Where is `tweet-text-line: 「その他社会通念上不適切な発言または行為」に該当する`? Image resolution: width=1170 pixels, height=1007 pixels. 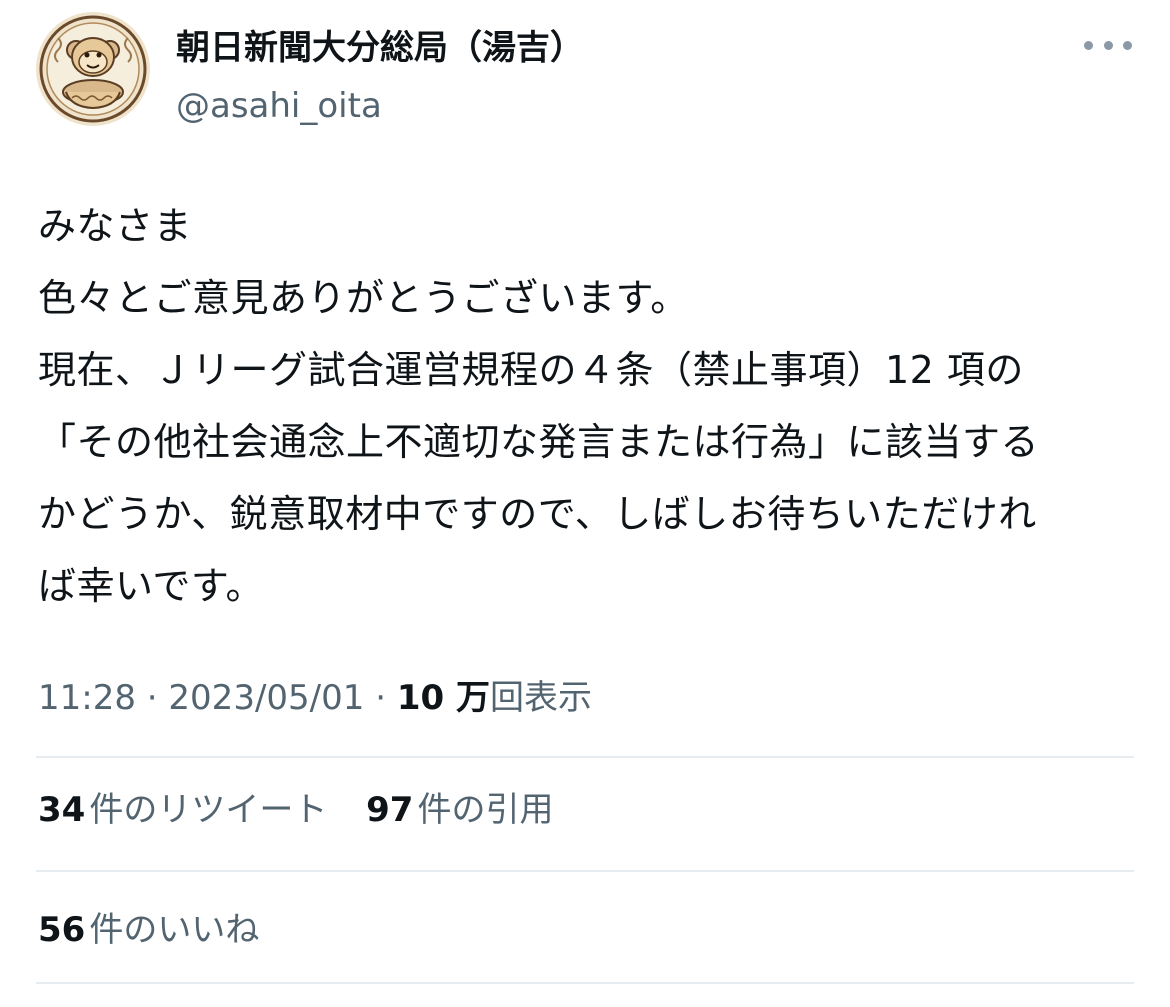 tweet-text-line: 「その他社会通念上不適切な発言または行為」に該当する is located at coordinates (539, 442).